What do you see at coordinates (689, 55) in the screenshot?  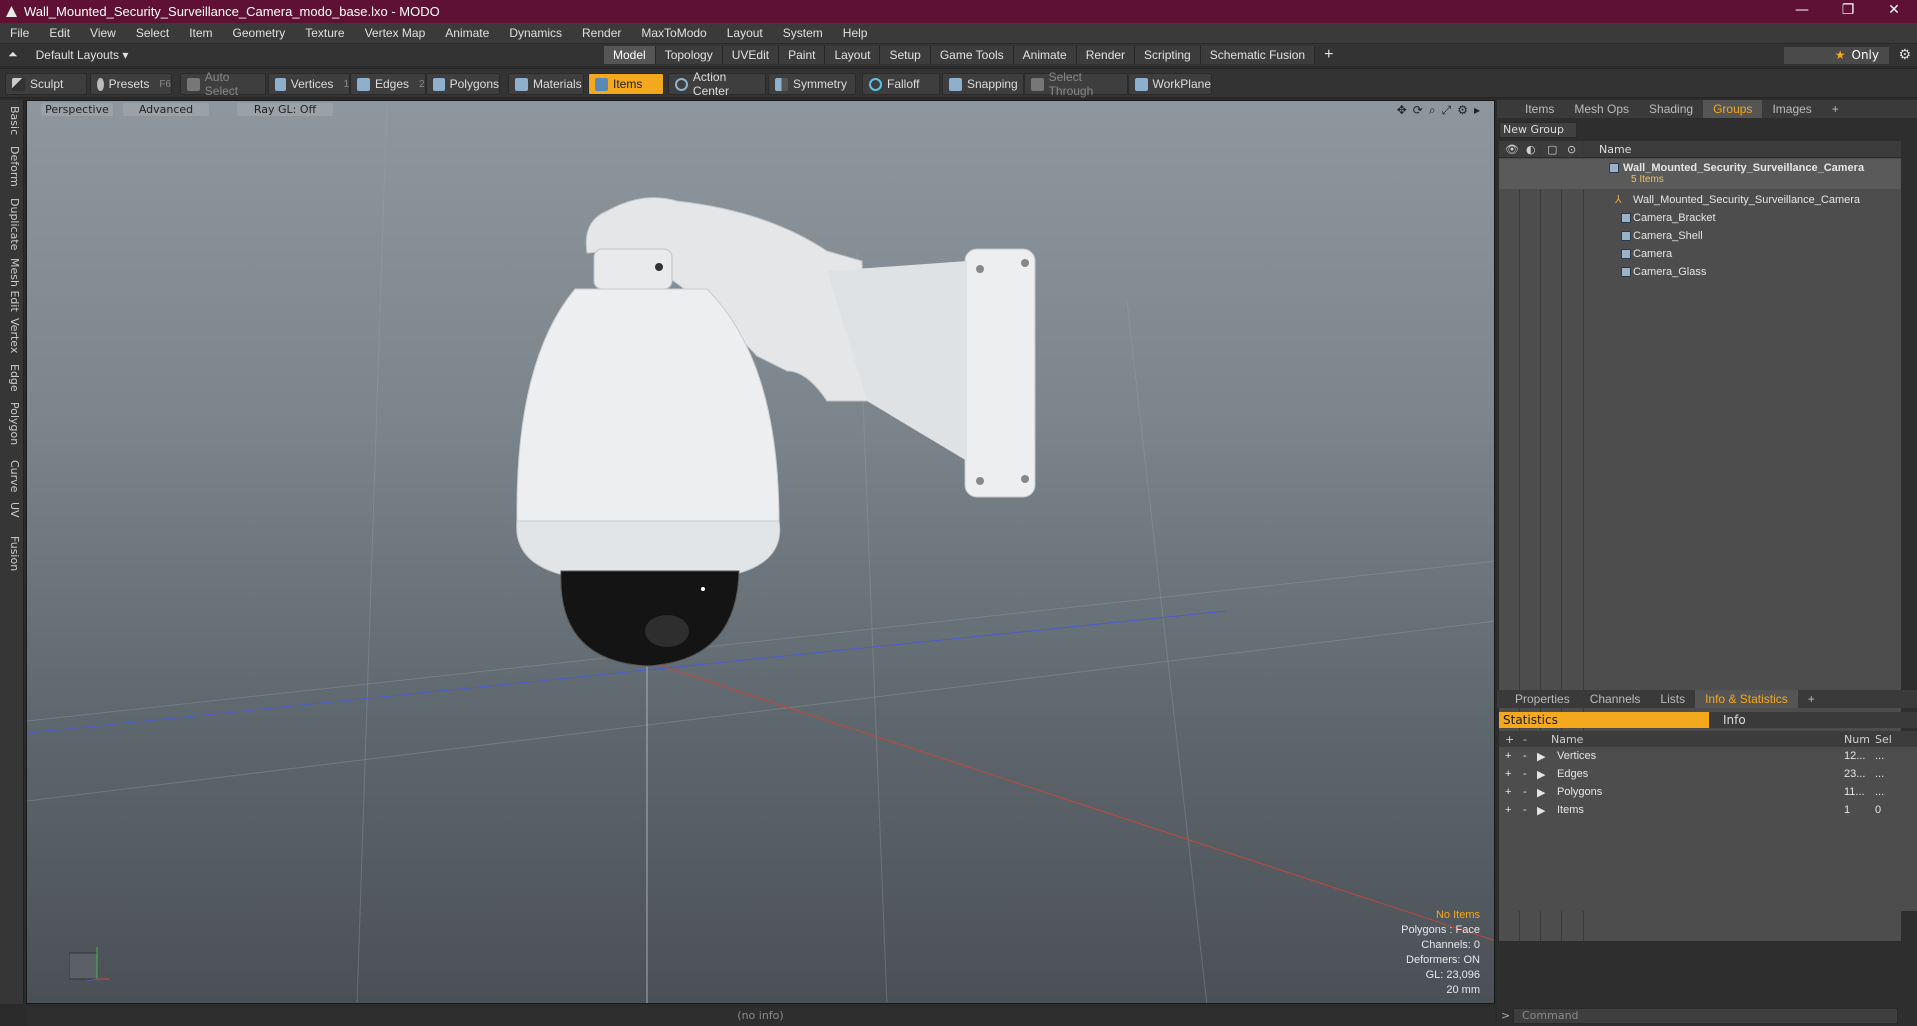 I see `tab-topology: Topology` at bounding box center [689, 55].